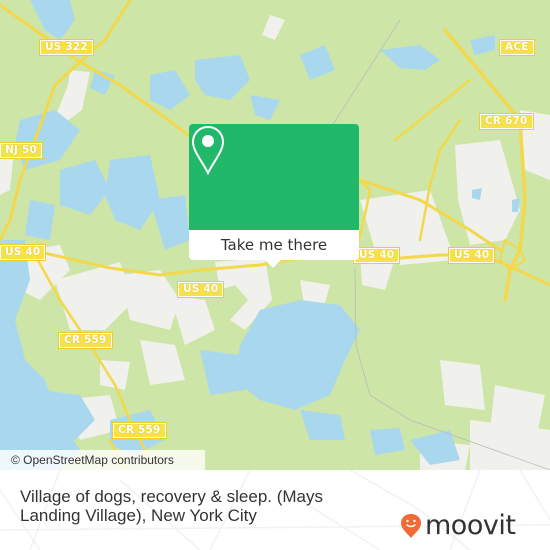 The width and height of the screenshot is (550, 550). I want to click on moovit-pin-icon, so click(411, 525).